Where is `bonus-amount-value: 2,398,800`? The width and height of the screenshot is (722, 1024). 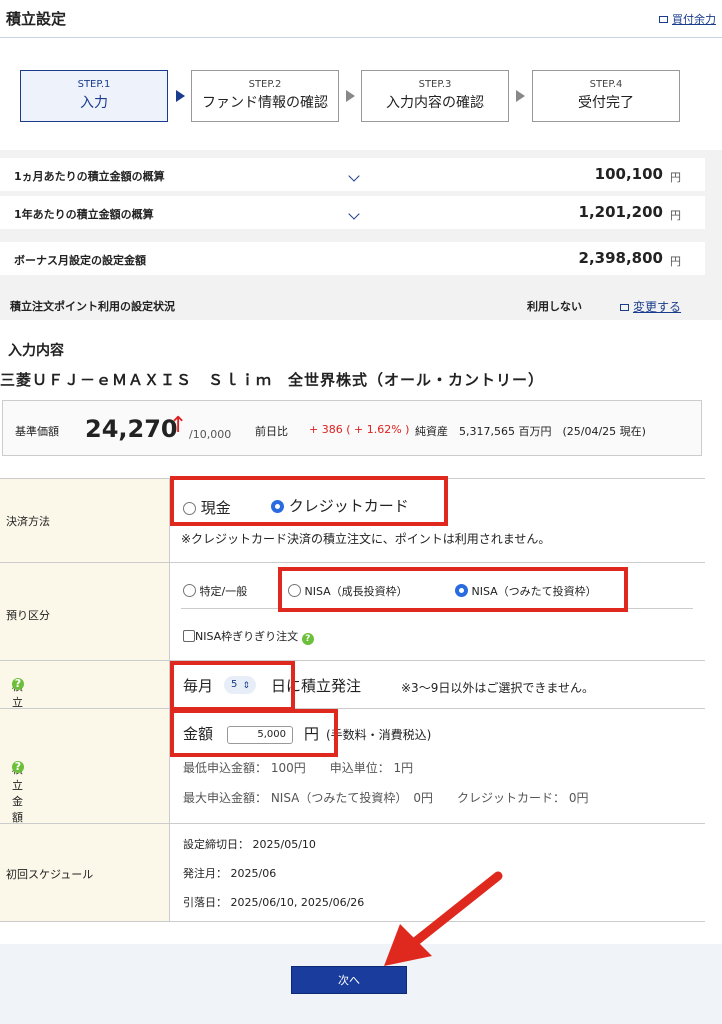
bonus-amount-value: 2,398,800 is located at coordinates (620, 258).